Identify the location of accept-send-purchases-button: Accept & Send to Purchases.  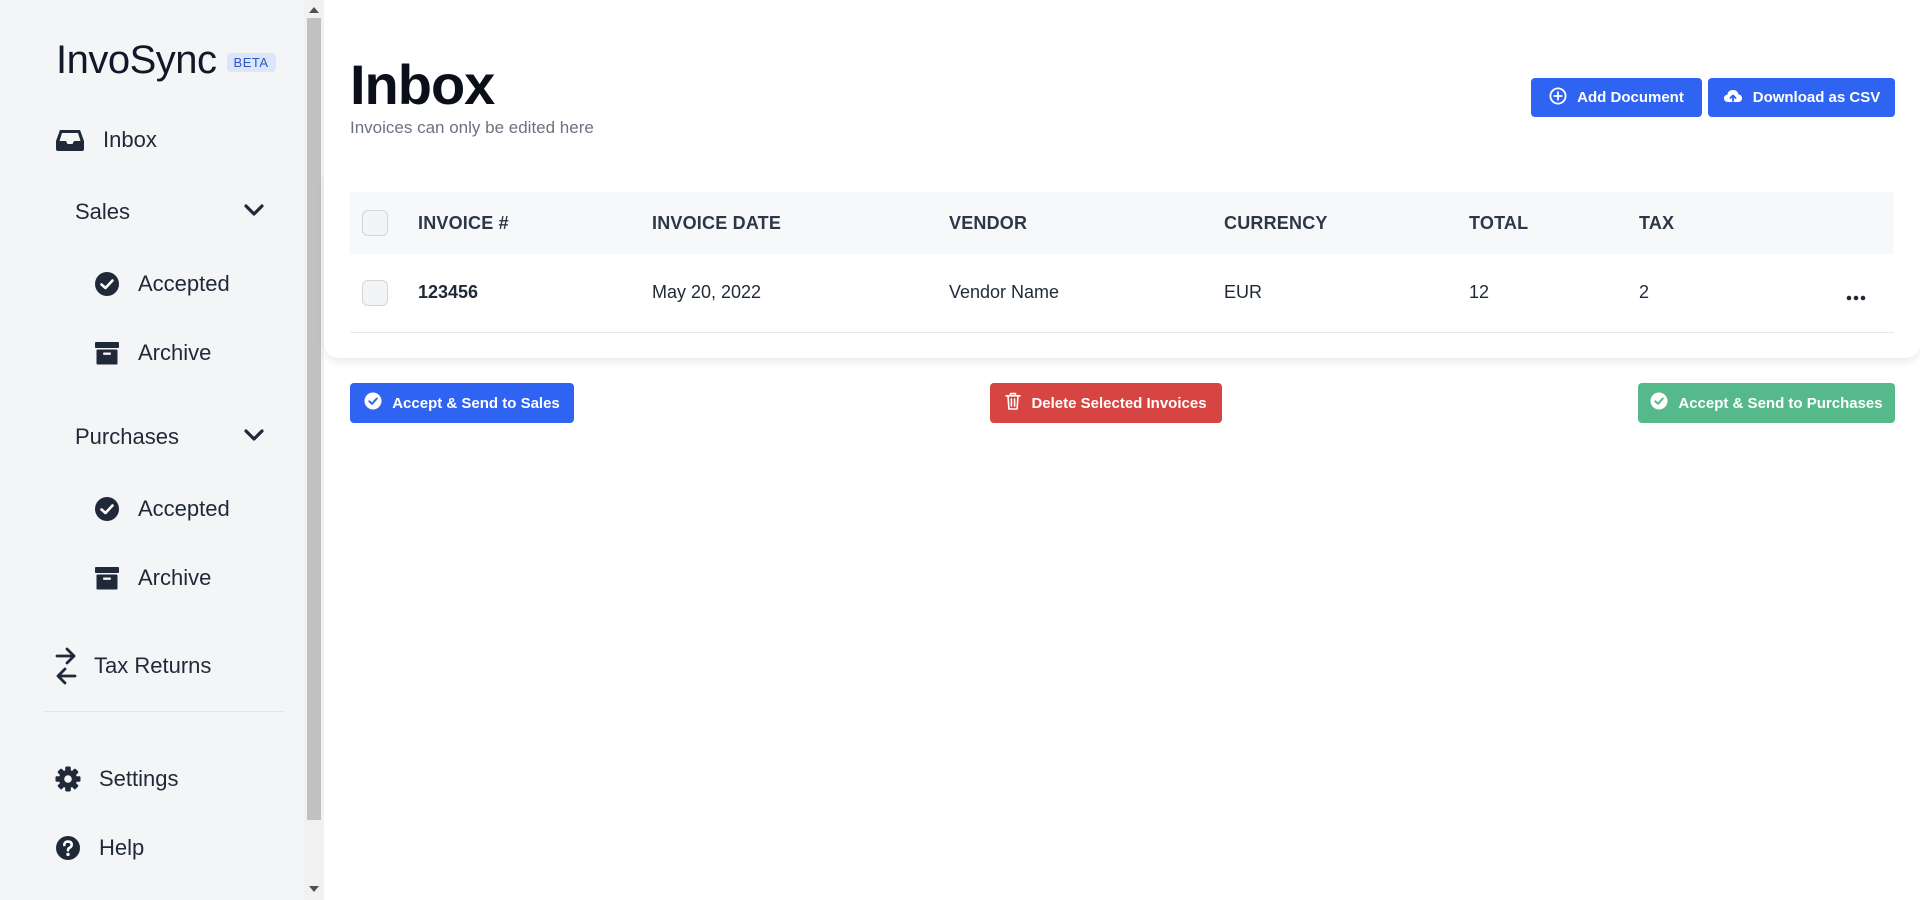
(1766, 403).